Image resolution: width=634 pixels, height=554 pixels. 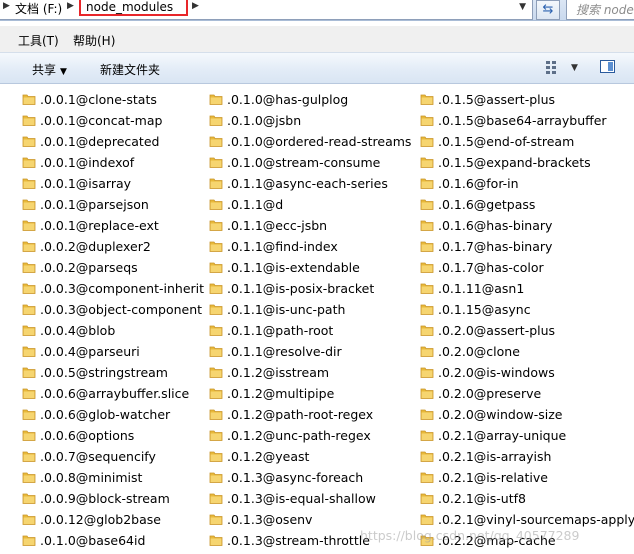 What do you see at coordinates (99, 225) in the screenshot?
I see `folder-name: .0.0.1@replace-ext` at bounding box center [99, 225].